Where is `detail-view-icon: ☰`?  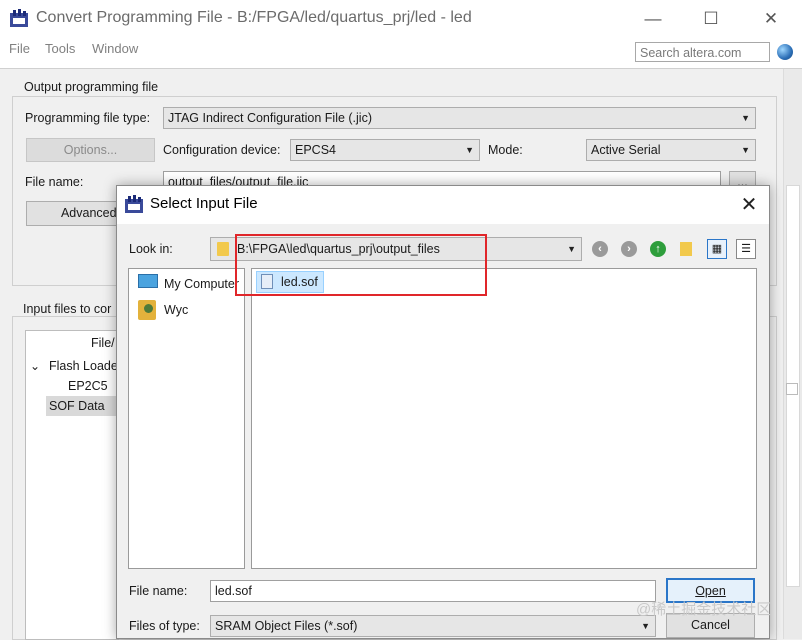 detail-view-icon: ☰ is located at coordinates (746, 249).